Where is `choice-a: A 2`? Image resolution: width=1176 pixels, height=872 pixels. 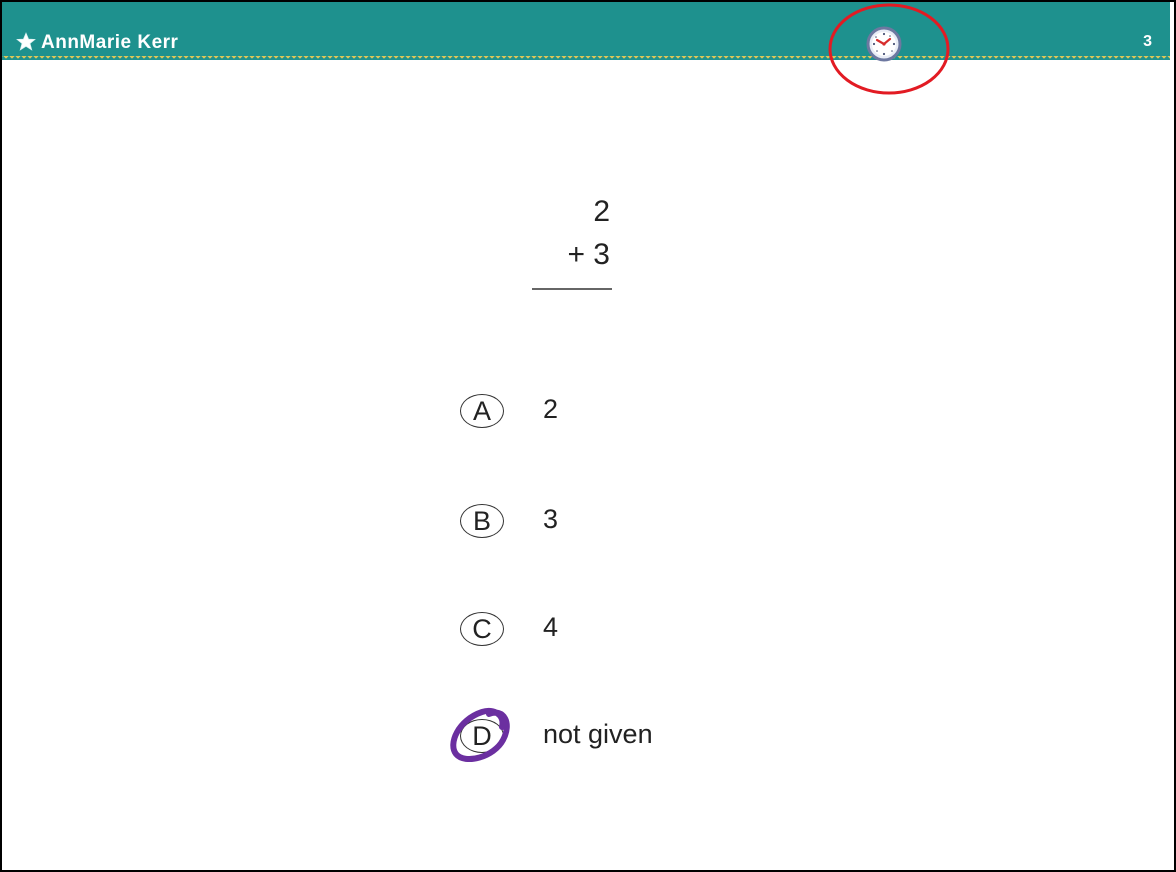 choice-a: A 2 is located at coordinates (630, 411).